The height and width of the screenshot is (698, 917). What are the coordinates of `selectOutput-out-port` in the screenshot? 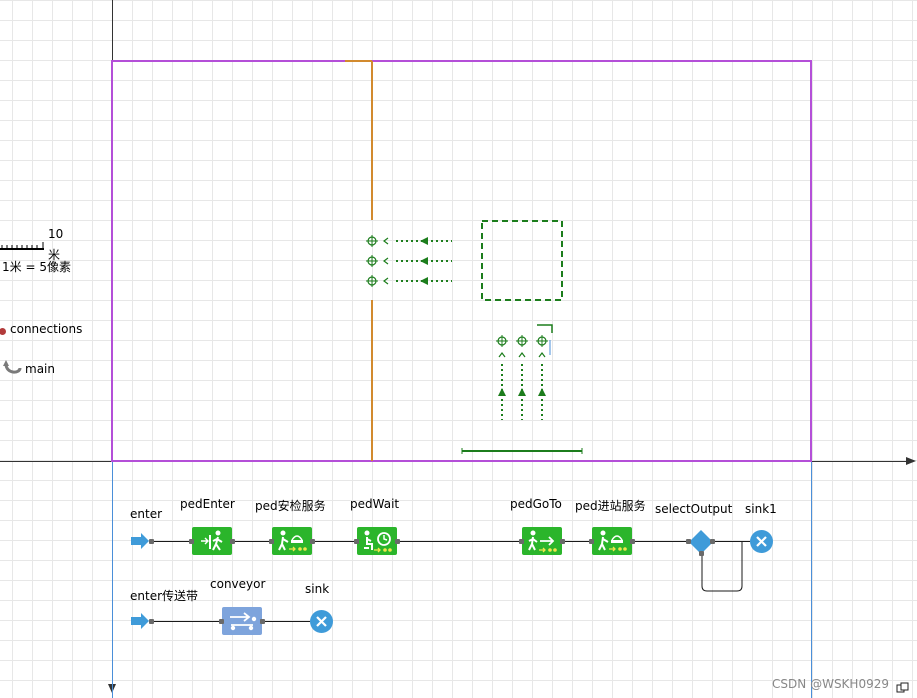 It's located at (712, 541).